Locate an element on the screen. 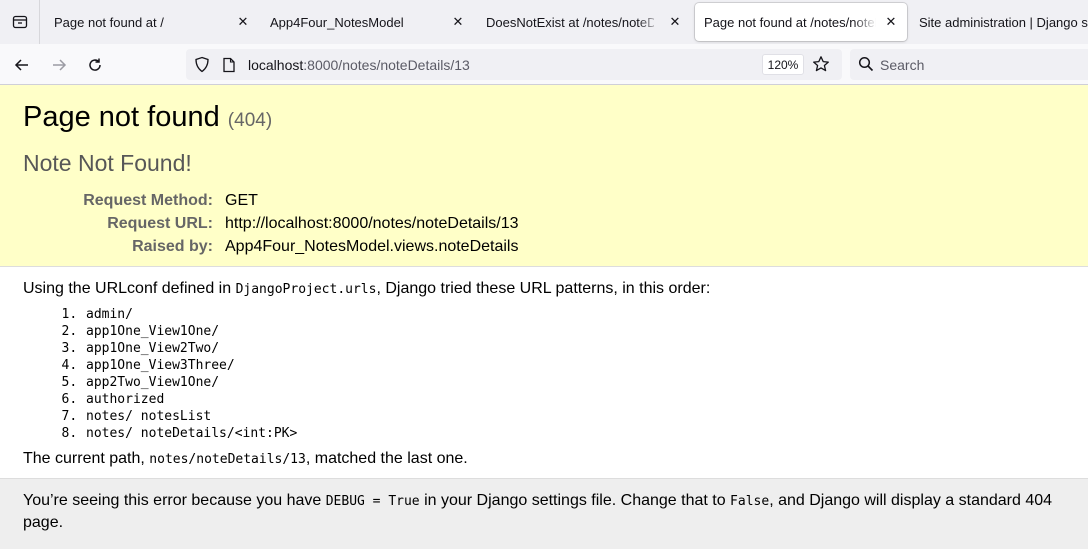  back-button is located at coordinates (22, 65).